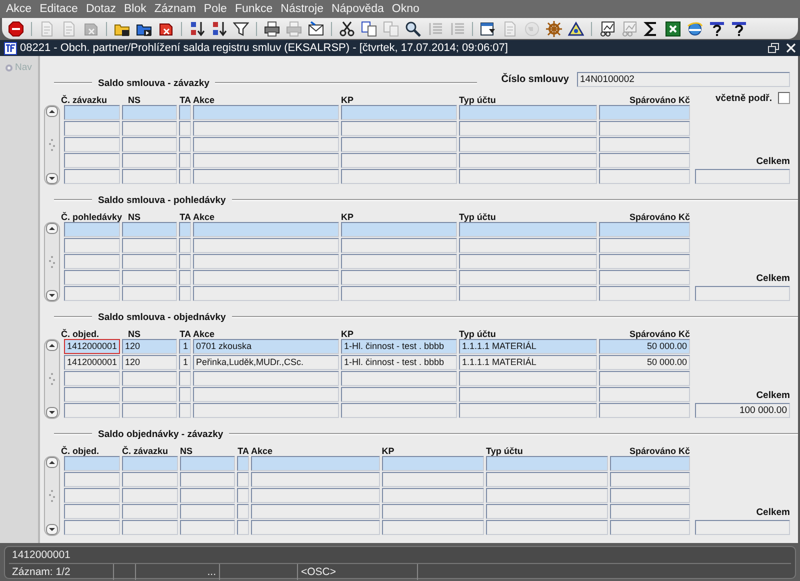  I want to click on contract-number-field: 14N0100002, so click(683, 79).